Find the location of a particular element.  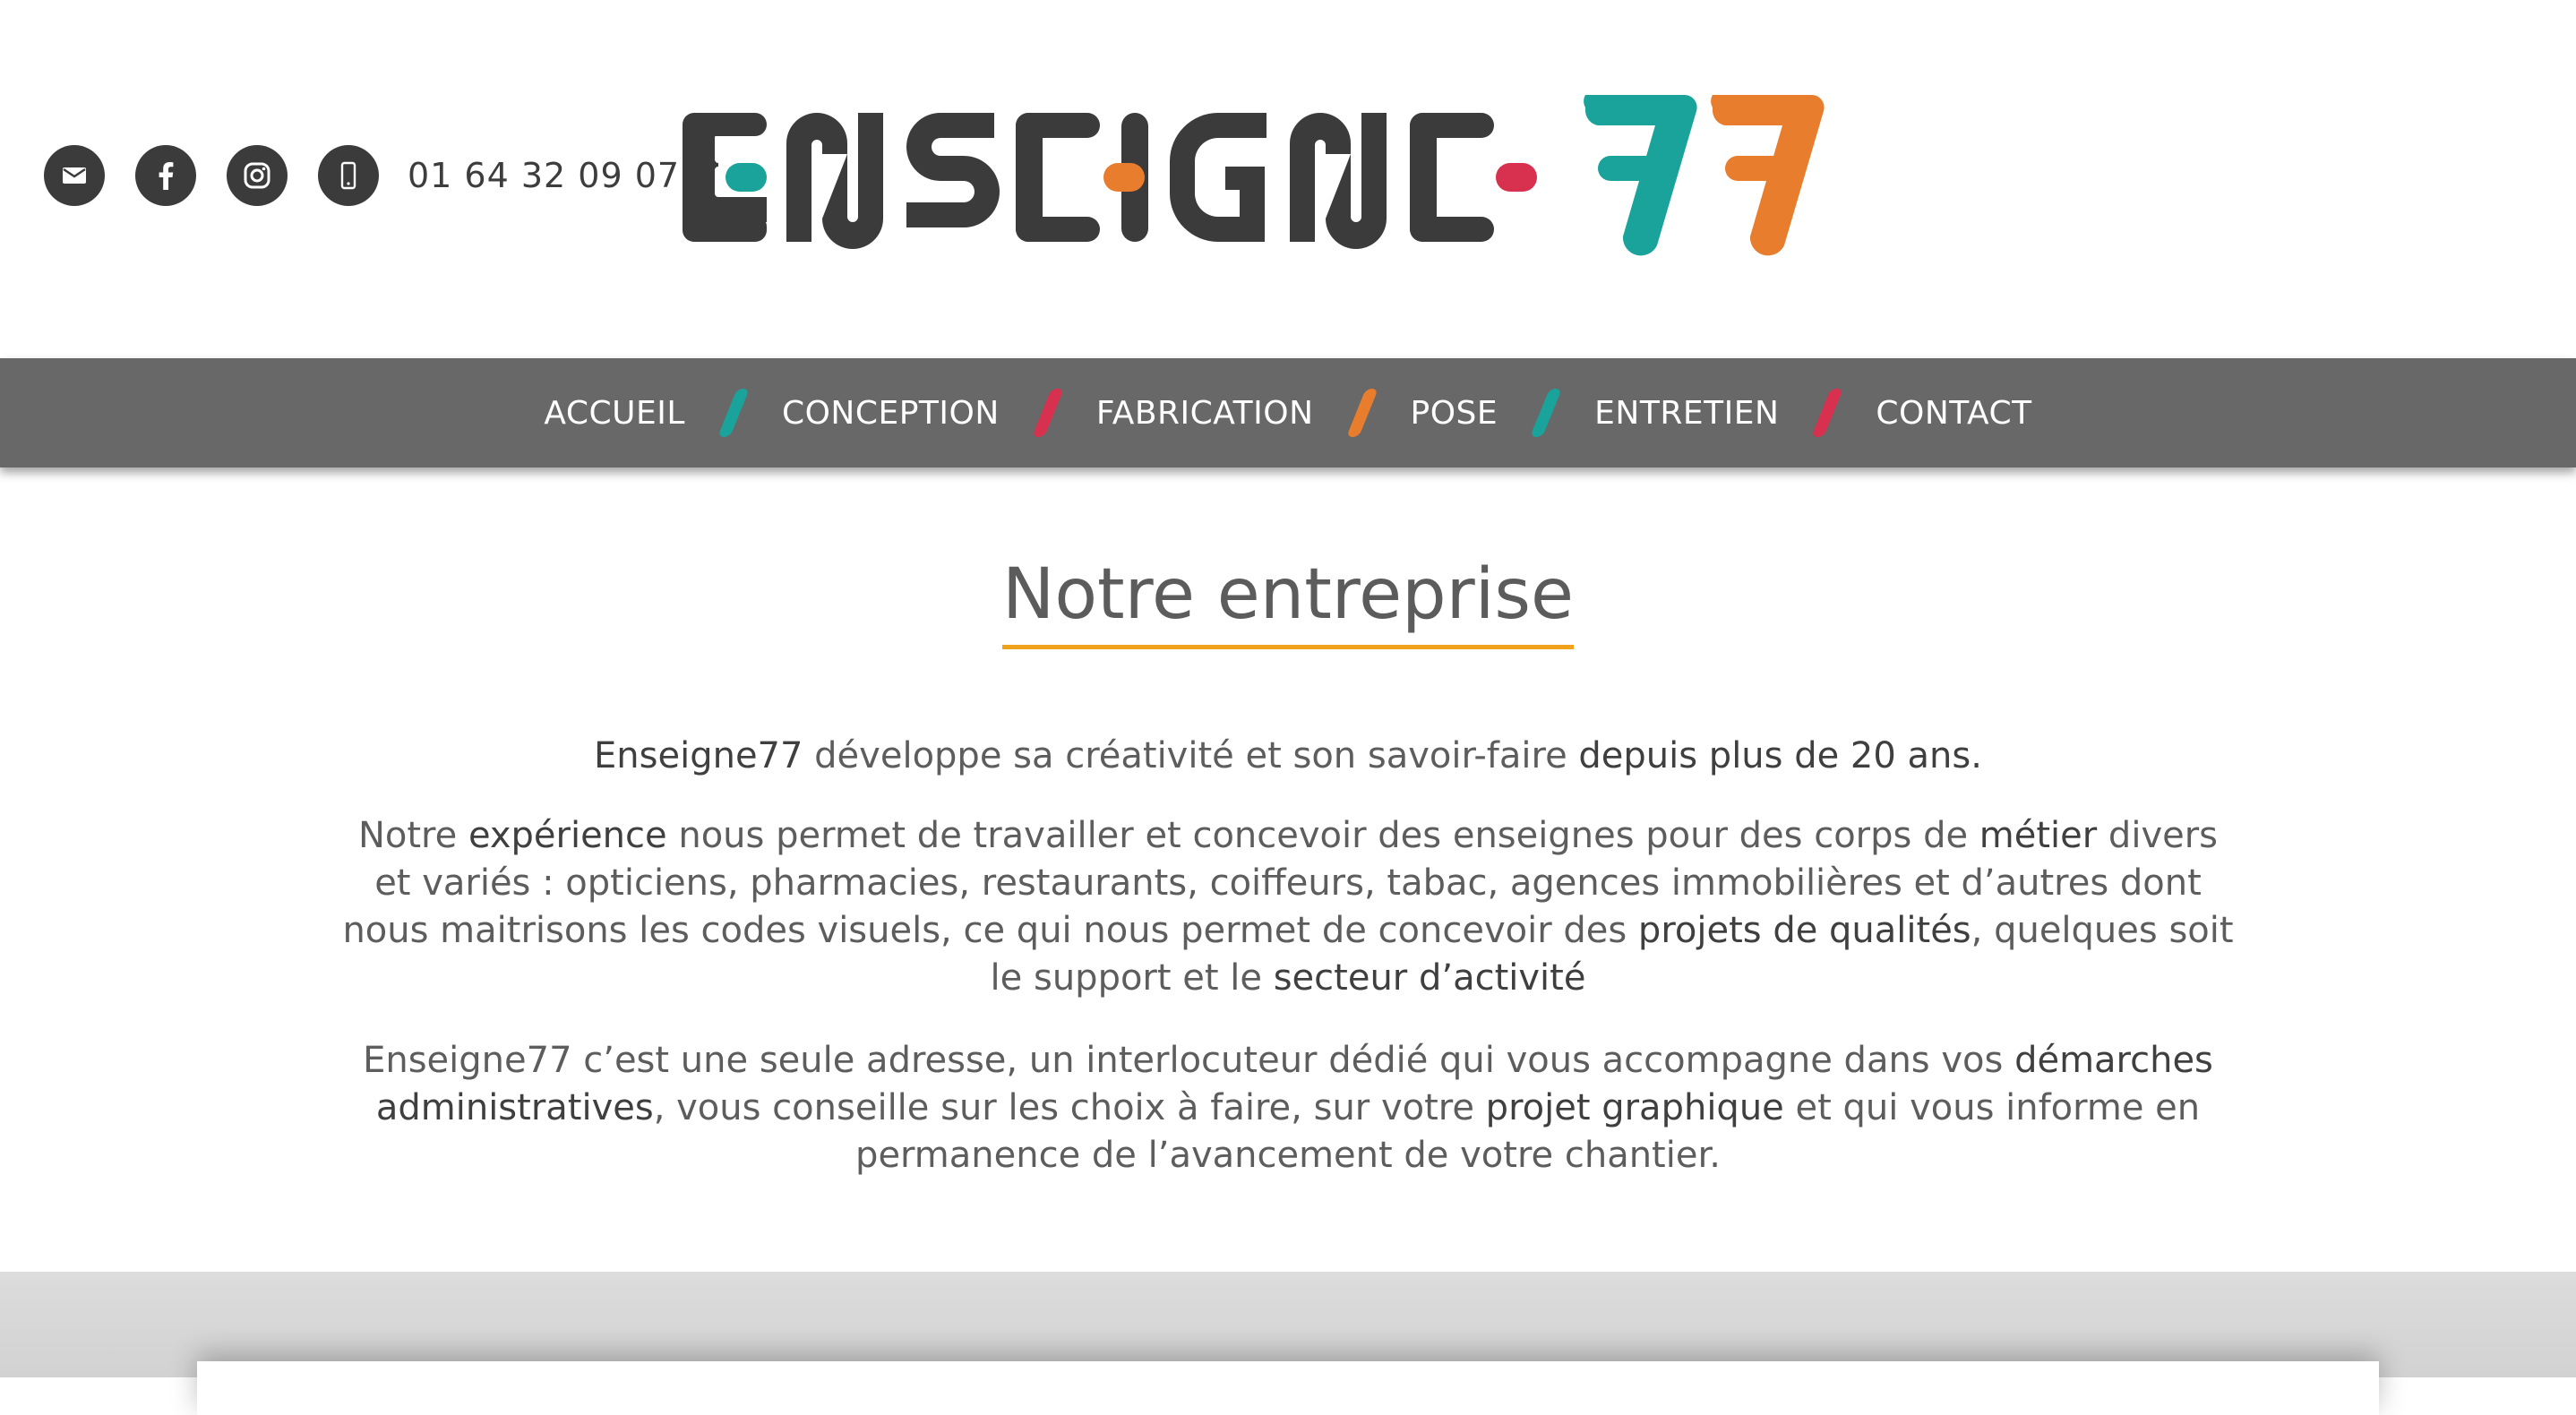

nav-conception: CONCEPTION is located at coordinates (891, 413).